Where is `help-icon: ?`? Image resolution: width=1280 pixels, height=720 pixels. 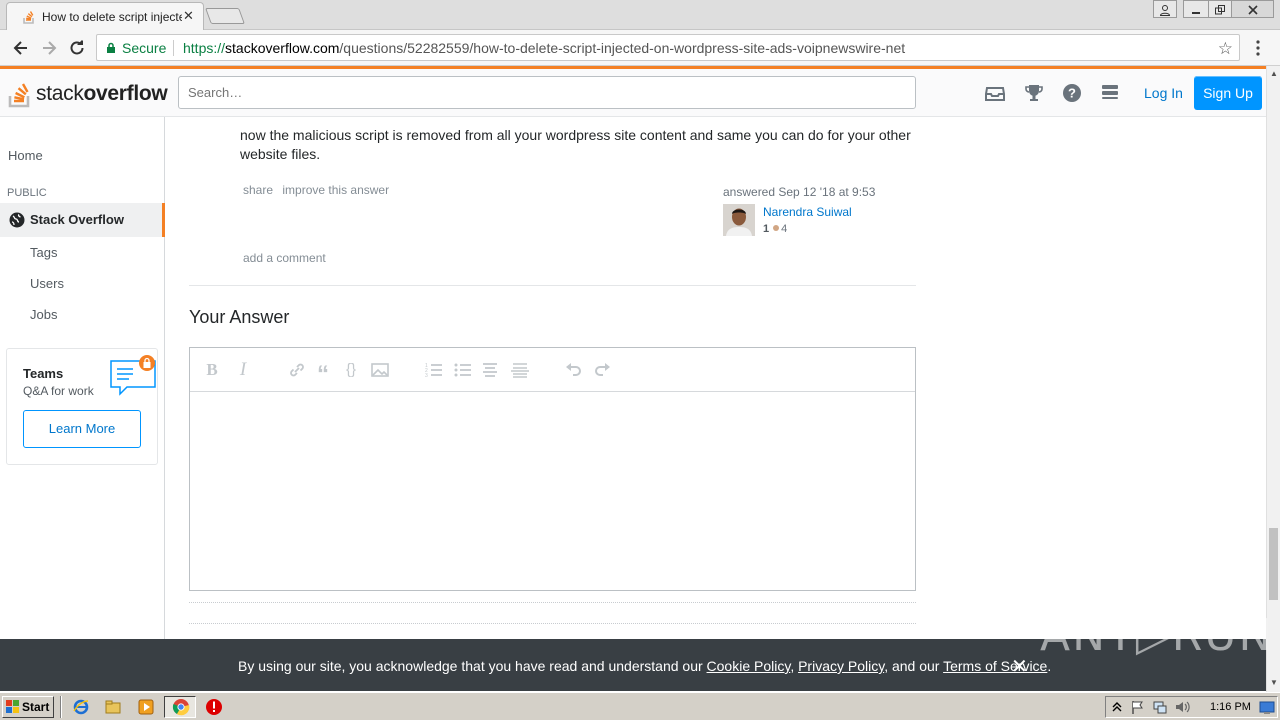
help-icon: ? is located at coordinates (1072, 93).